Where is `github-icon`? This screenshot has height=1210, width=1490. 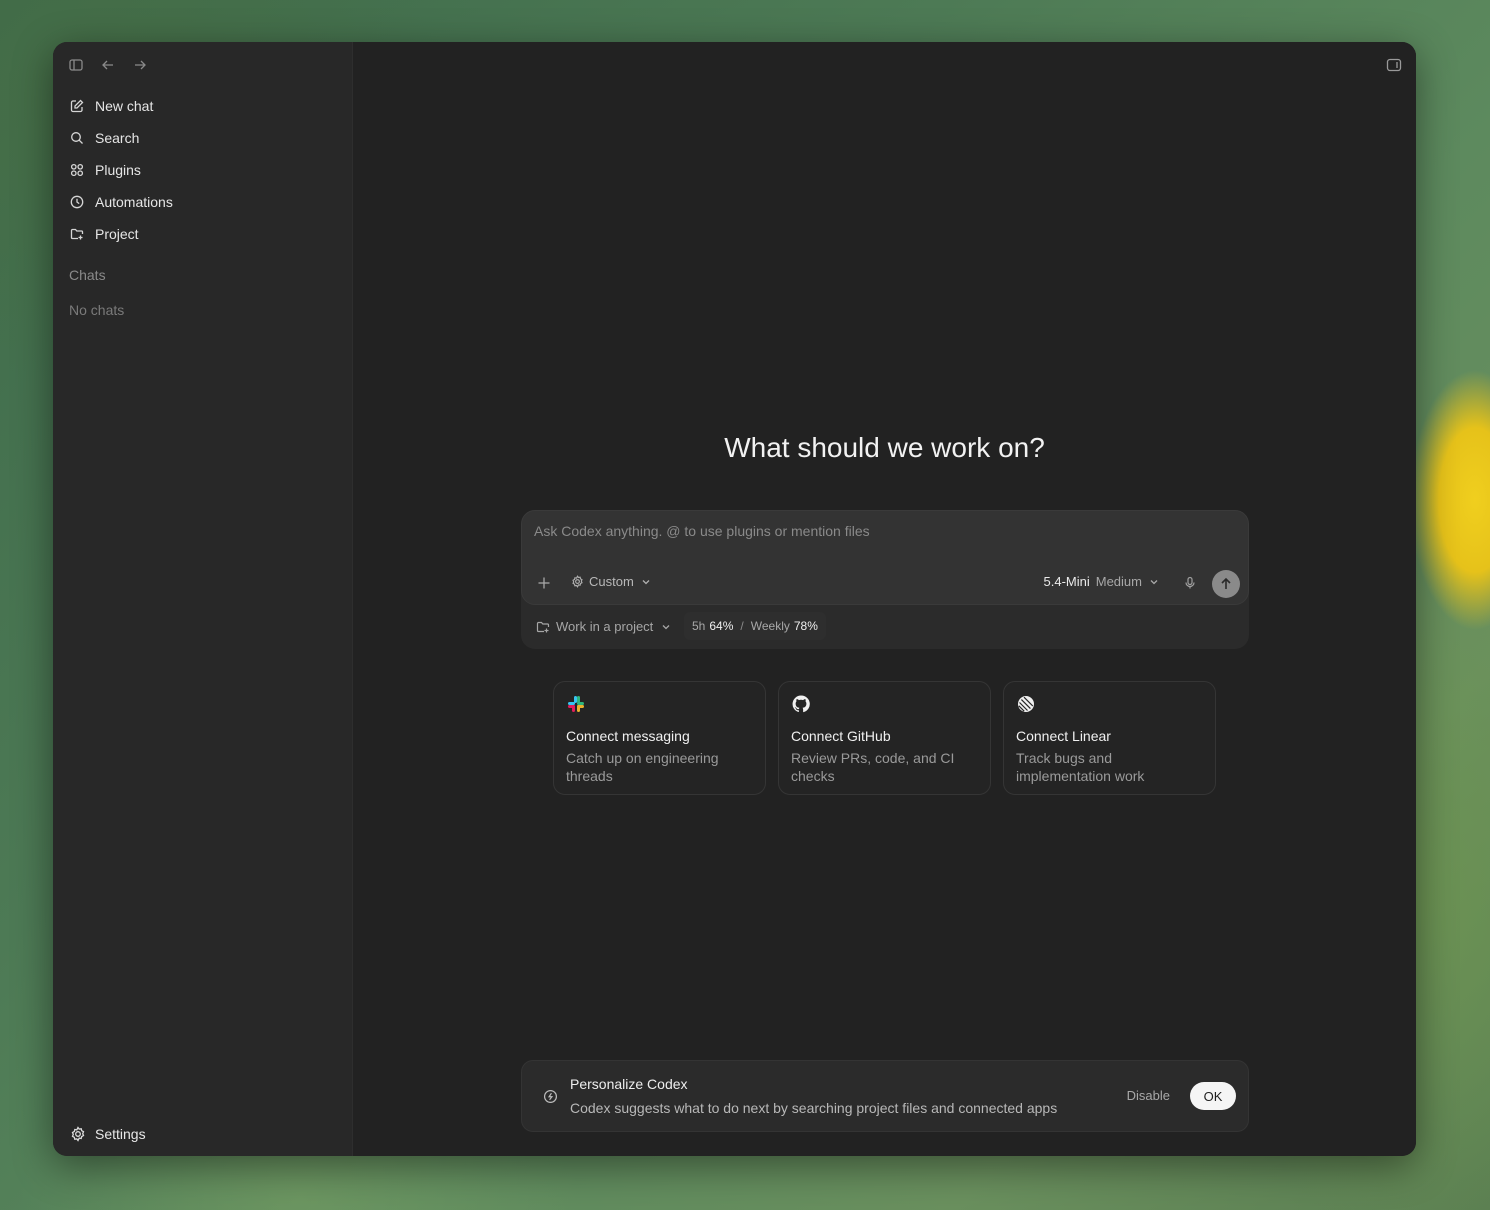
github-icon is located at coordinates (801, 704).